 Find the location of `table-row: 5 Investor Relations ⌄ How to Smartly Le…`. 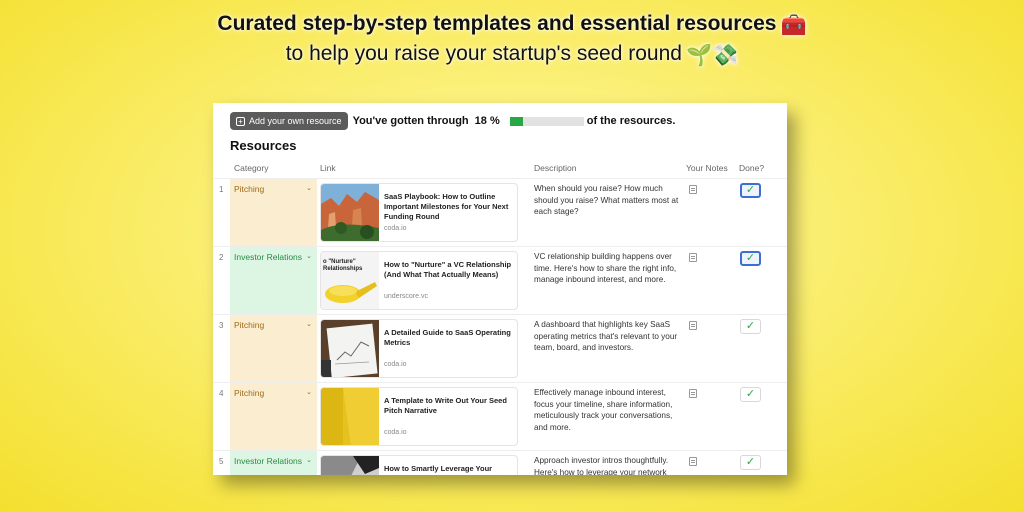

table-row: 5 Investor Relations ⌄ How to Smartly Le… is located at coordinates (500, 462).